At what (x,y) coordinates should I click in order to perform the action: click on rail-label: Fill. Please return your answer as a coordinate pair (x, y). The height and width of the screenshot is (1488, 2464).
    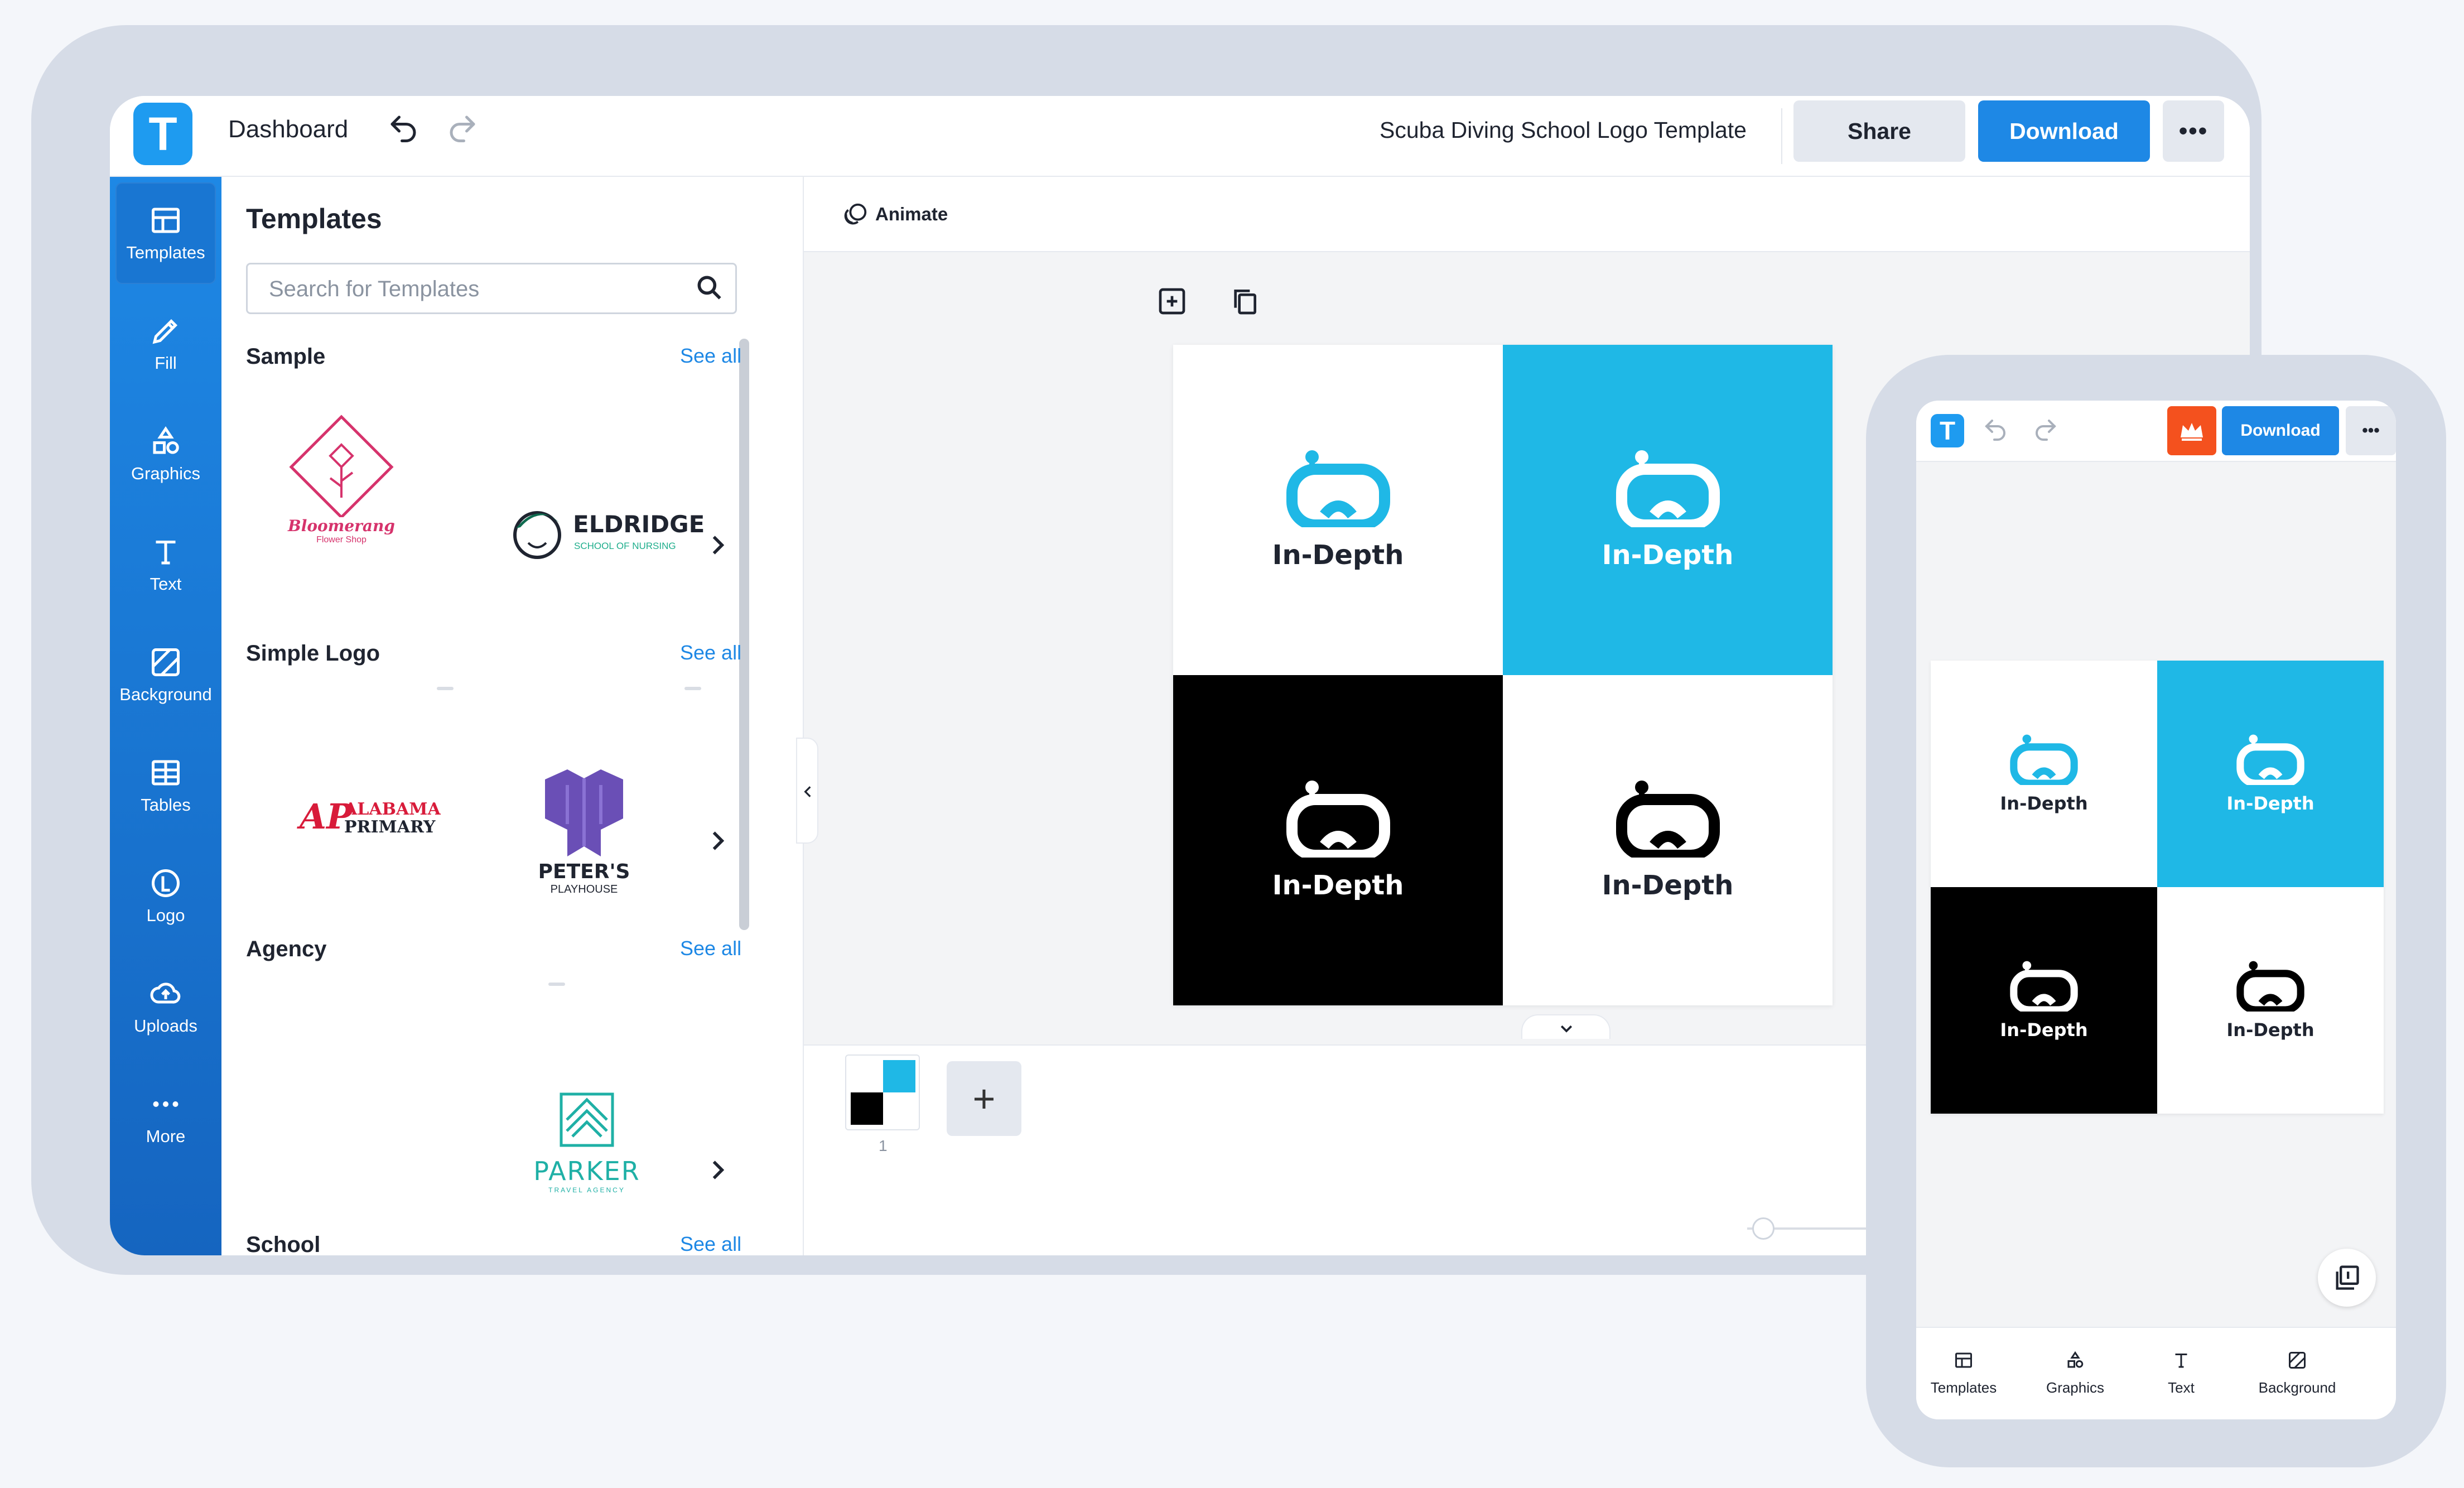
    Looking at the image, I should click on (166, 363).